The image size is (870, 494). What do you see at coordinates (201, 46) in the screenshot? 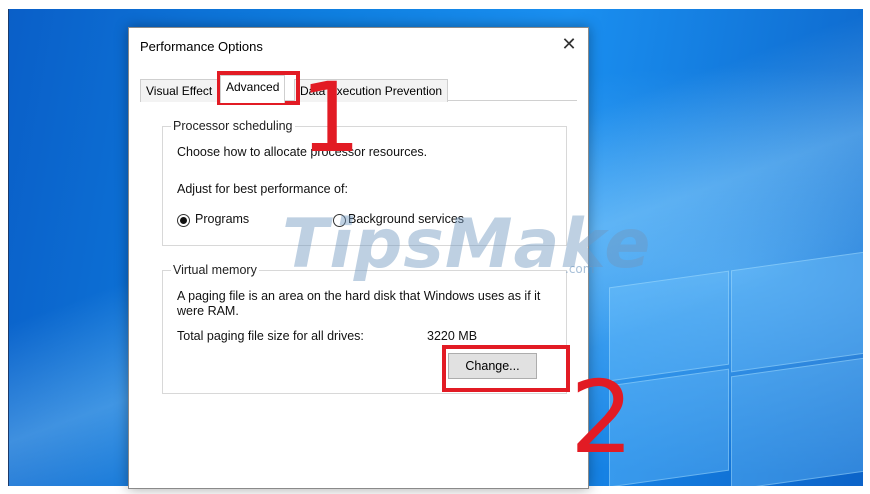
I see `dialog-title: Performance Options` at bounding box center [201, 46].